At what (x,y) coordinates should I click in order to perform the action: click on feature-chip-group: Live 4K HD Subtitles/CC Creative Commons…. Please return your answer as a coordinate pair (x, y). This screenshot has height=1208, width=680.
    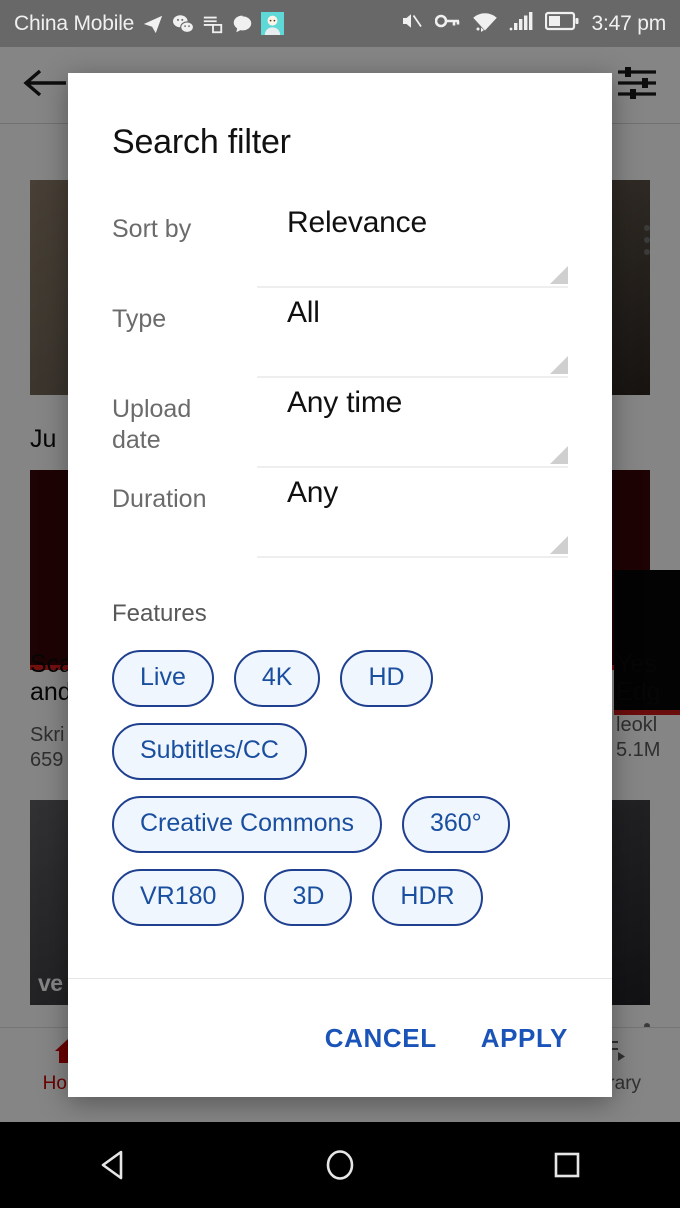
    Looking at the image, I should click on (312, 788).